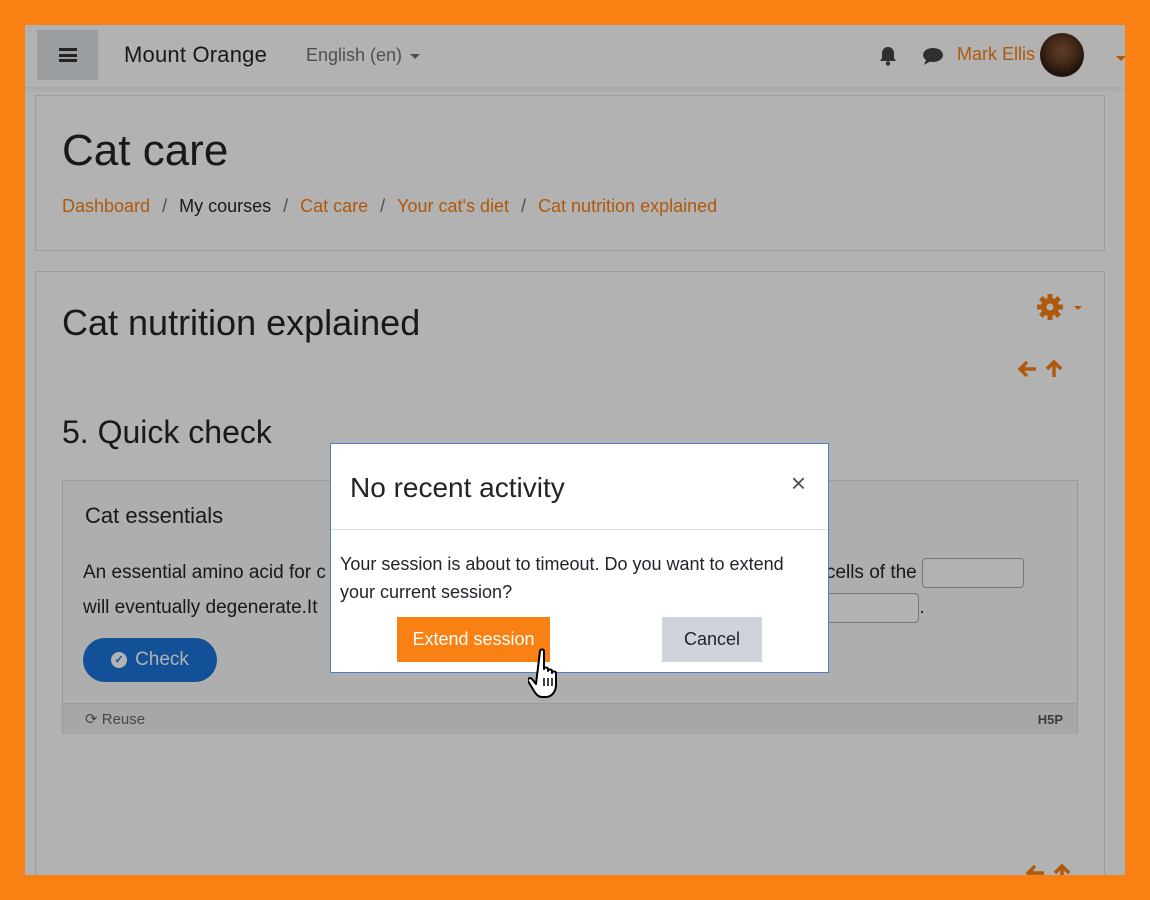 The image size is (1150, 900). I want to click on hand-cursor-icon, so click(547, 676).